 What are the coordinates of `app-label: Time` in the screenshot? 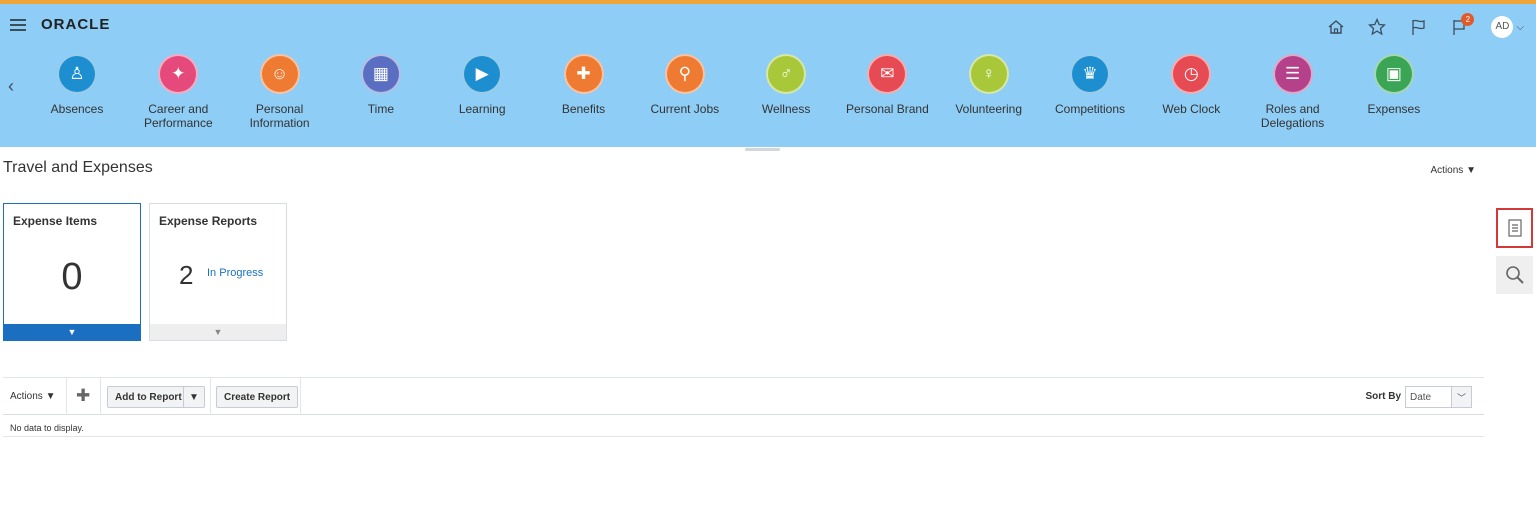 It's located at (381, 109).